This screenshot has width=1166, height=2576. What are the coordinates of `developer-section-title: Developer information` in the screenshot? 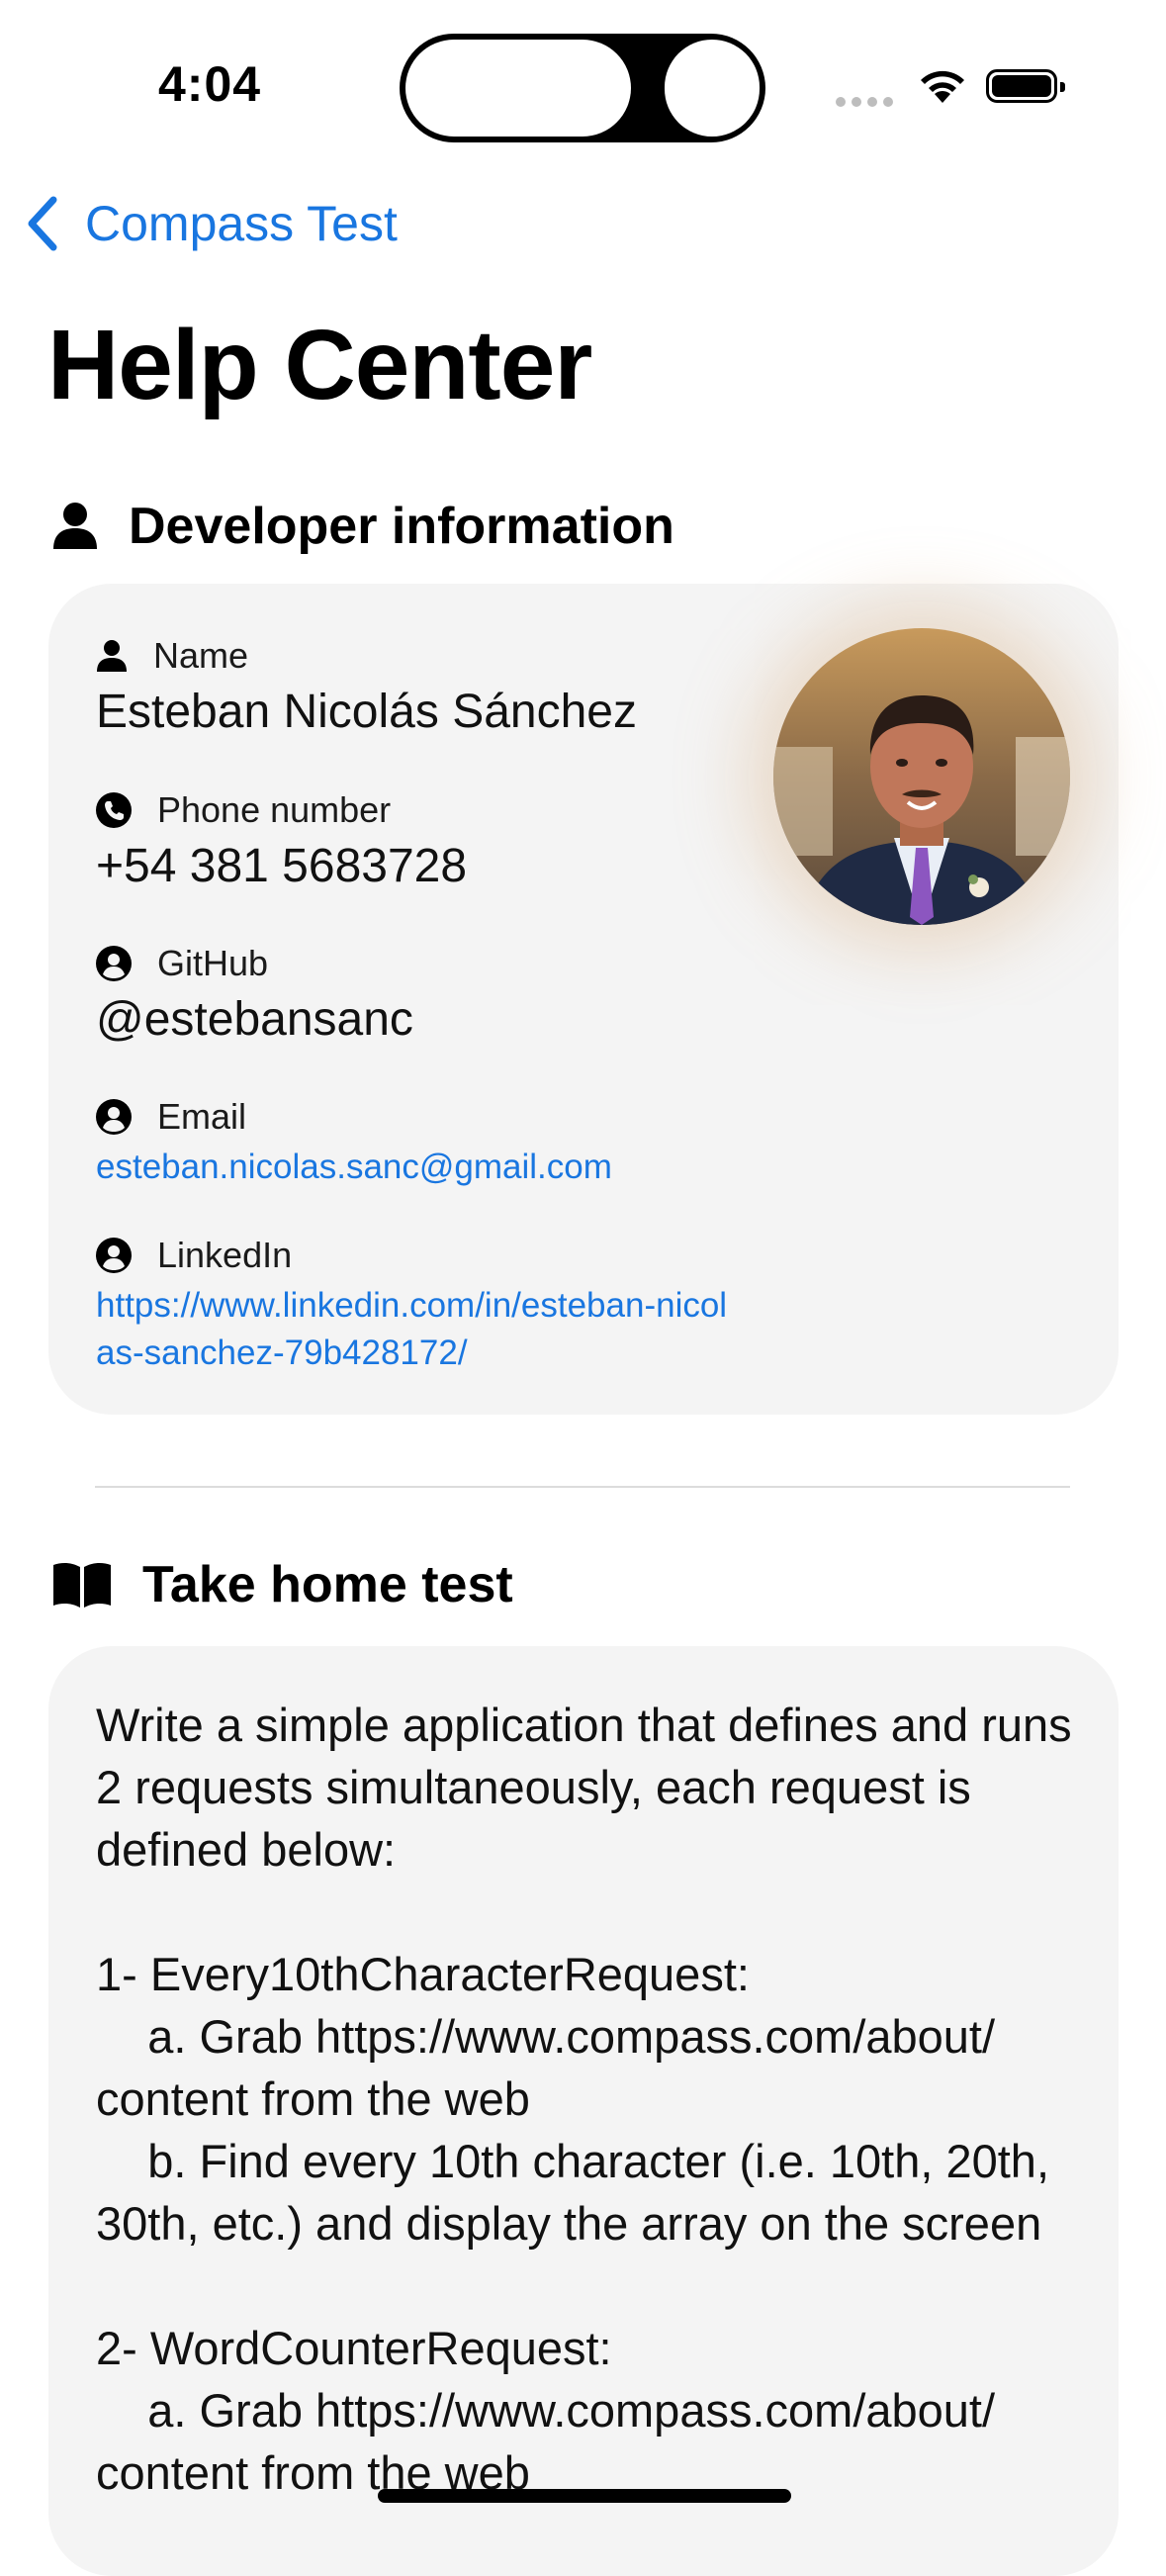 It's located at (401, 526).